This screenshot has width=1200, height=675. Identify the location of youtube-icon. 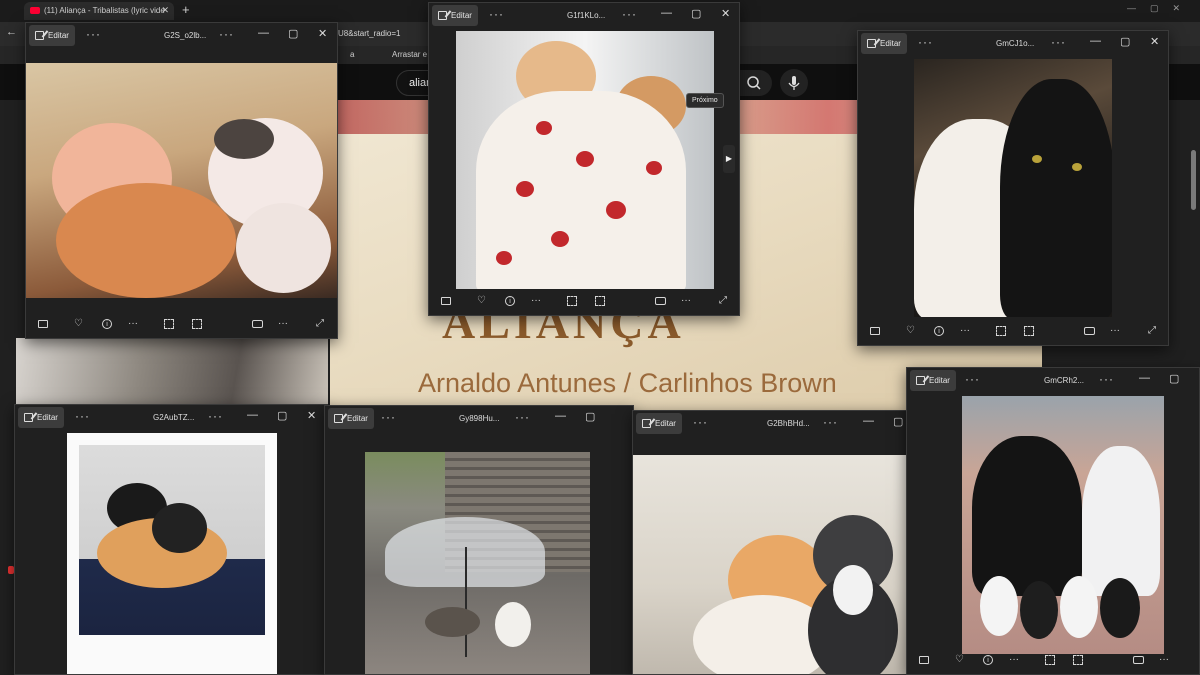
(35, 10).